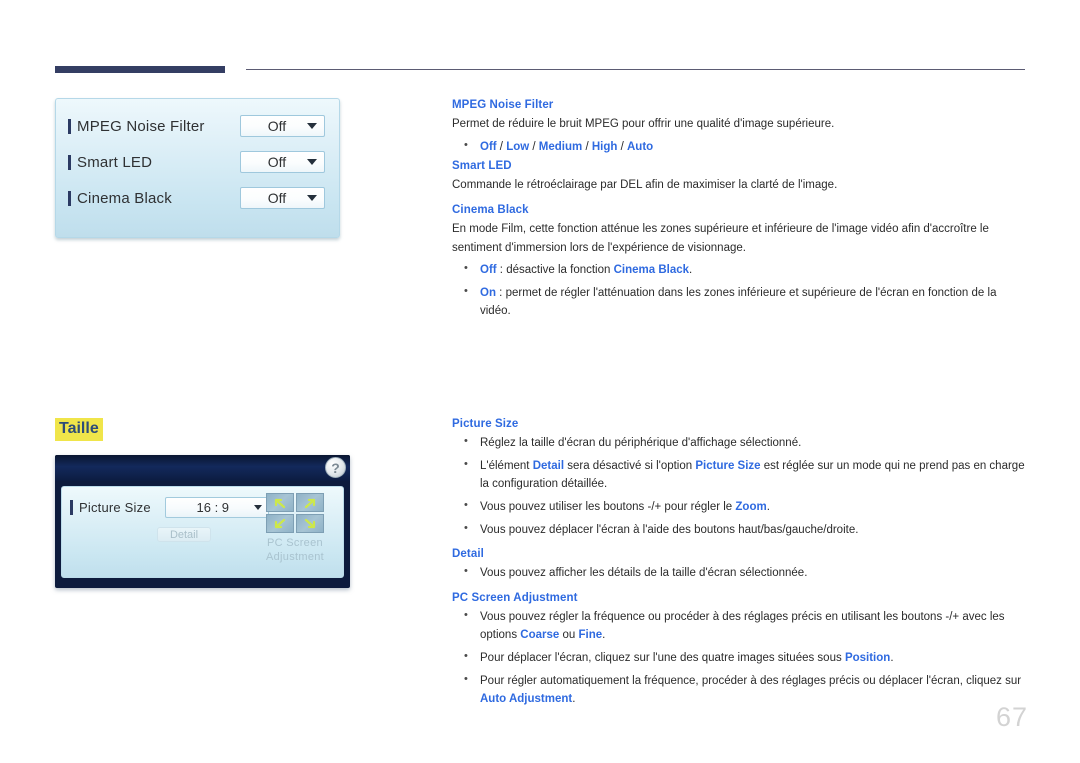  What do you see at coordinates (555, 270) in the screenshot?
I see `text: : désactive la fonction` at bounding box center [555, 270].